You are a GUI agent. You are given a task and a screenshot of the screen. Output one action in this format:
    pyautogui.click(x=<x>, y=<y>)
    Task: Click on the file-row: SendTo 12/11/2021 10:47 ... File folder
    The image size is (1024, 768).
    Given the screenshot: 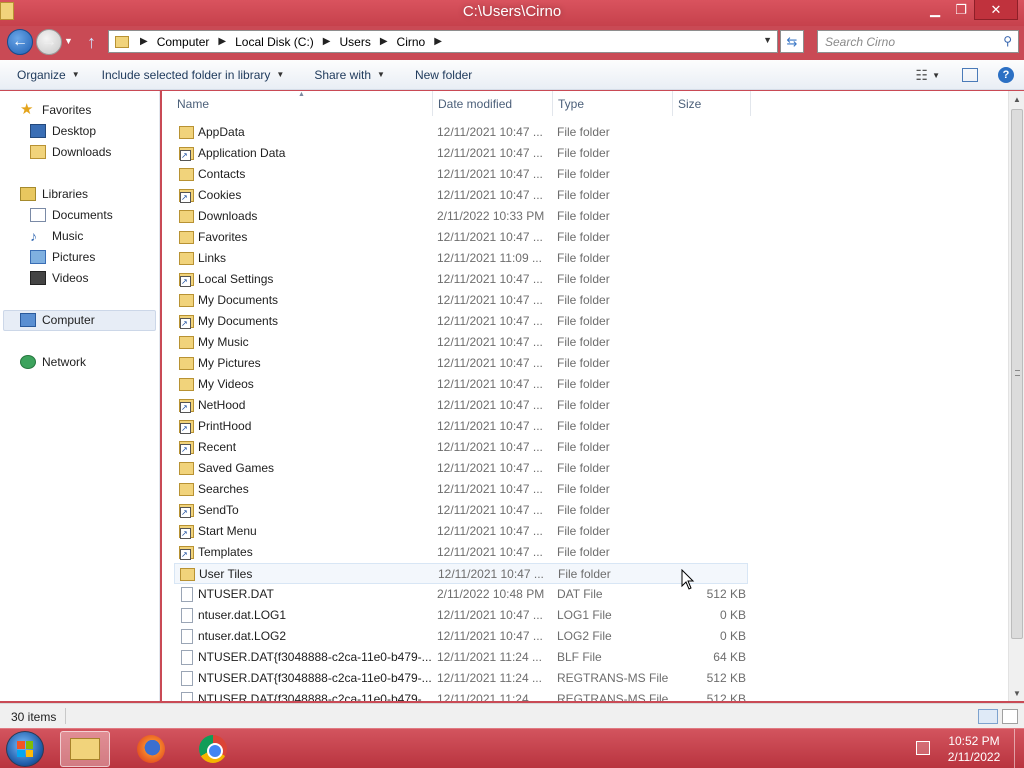 What is the action you would take?
    pyautogui.click(x=461, y=510)
    